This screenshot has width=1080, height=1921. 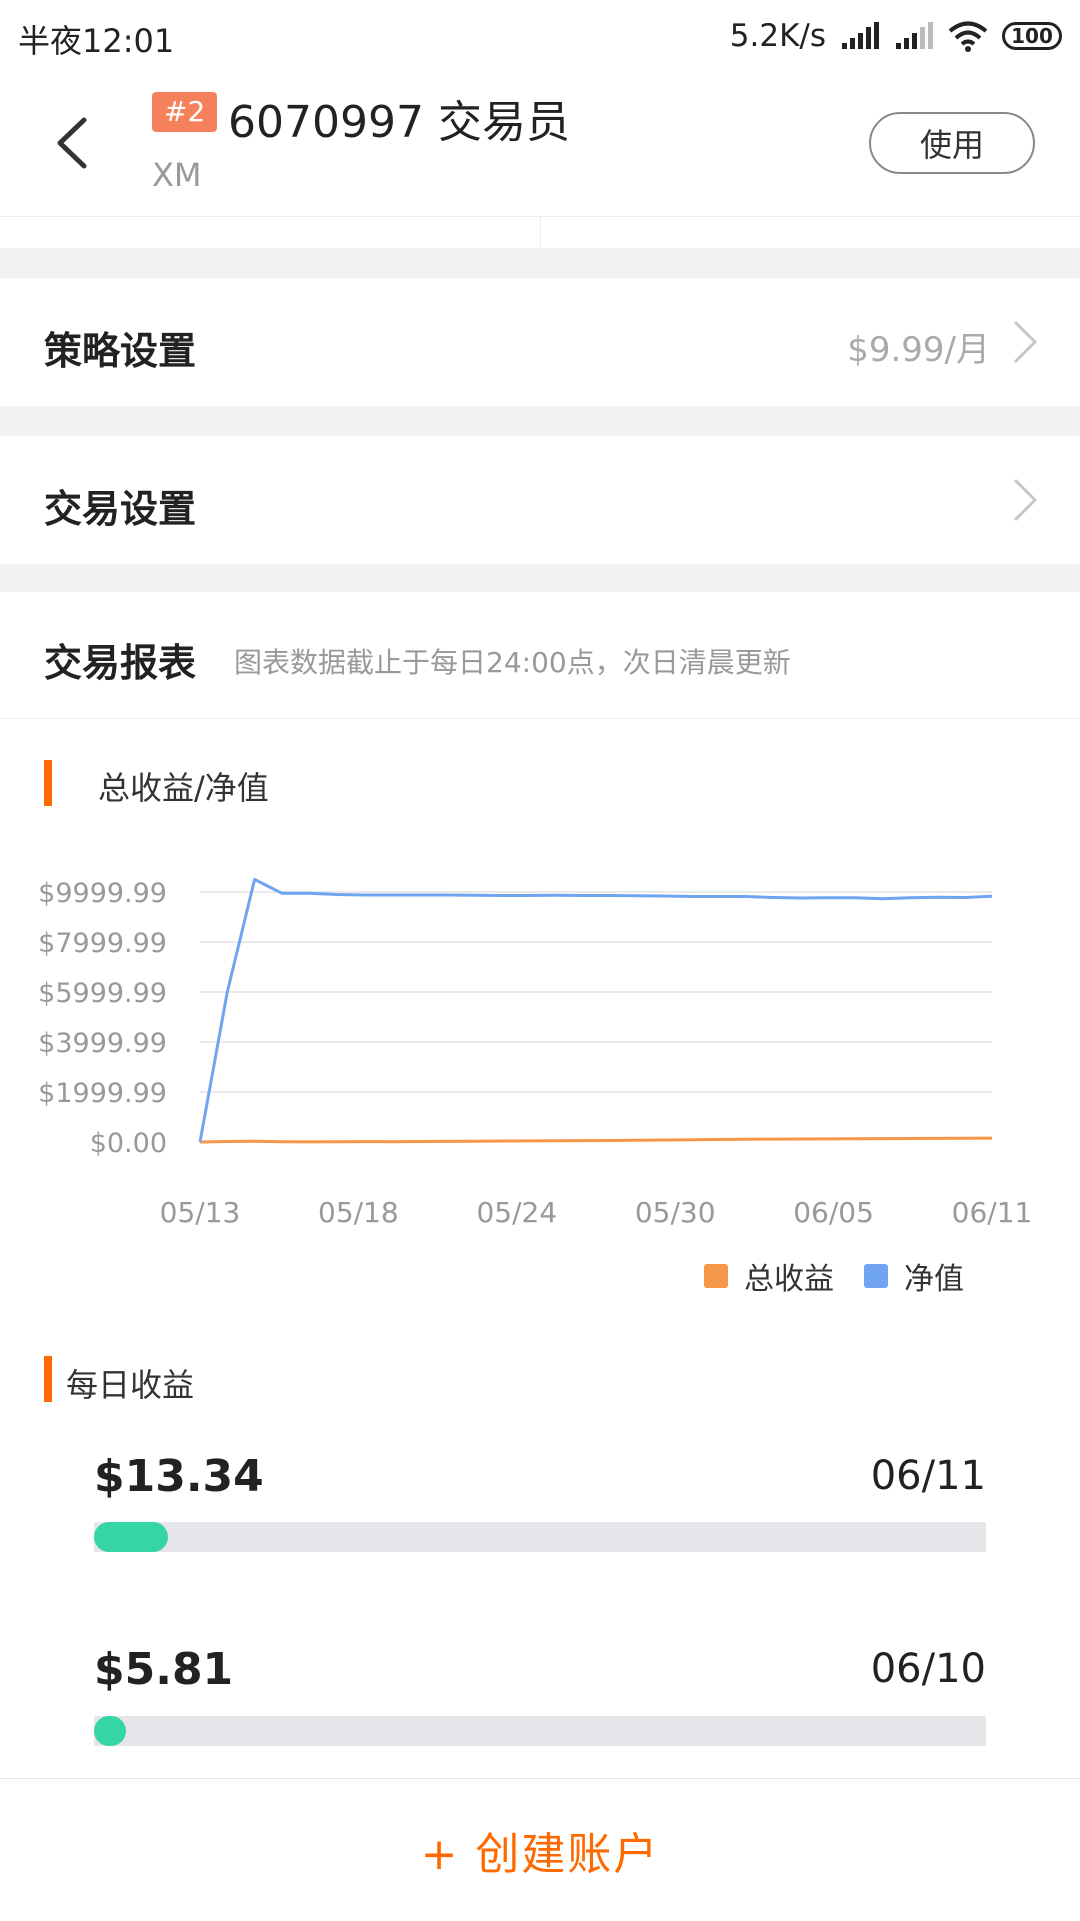 What do you see at coordinates (968, 36) in the screenshot?
I see `wifi-icon` at bounding box center [968, 36].